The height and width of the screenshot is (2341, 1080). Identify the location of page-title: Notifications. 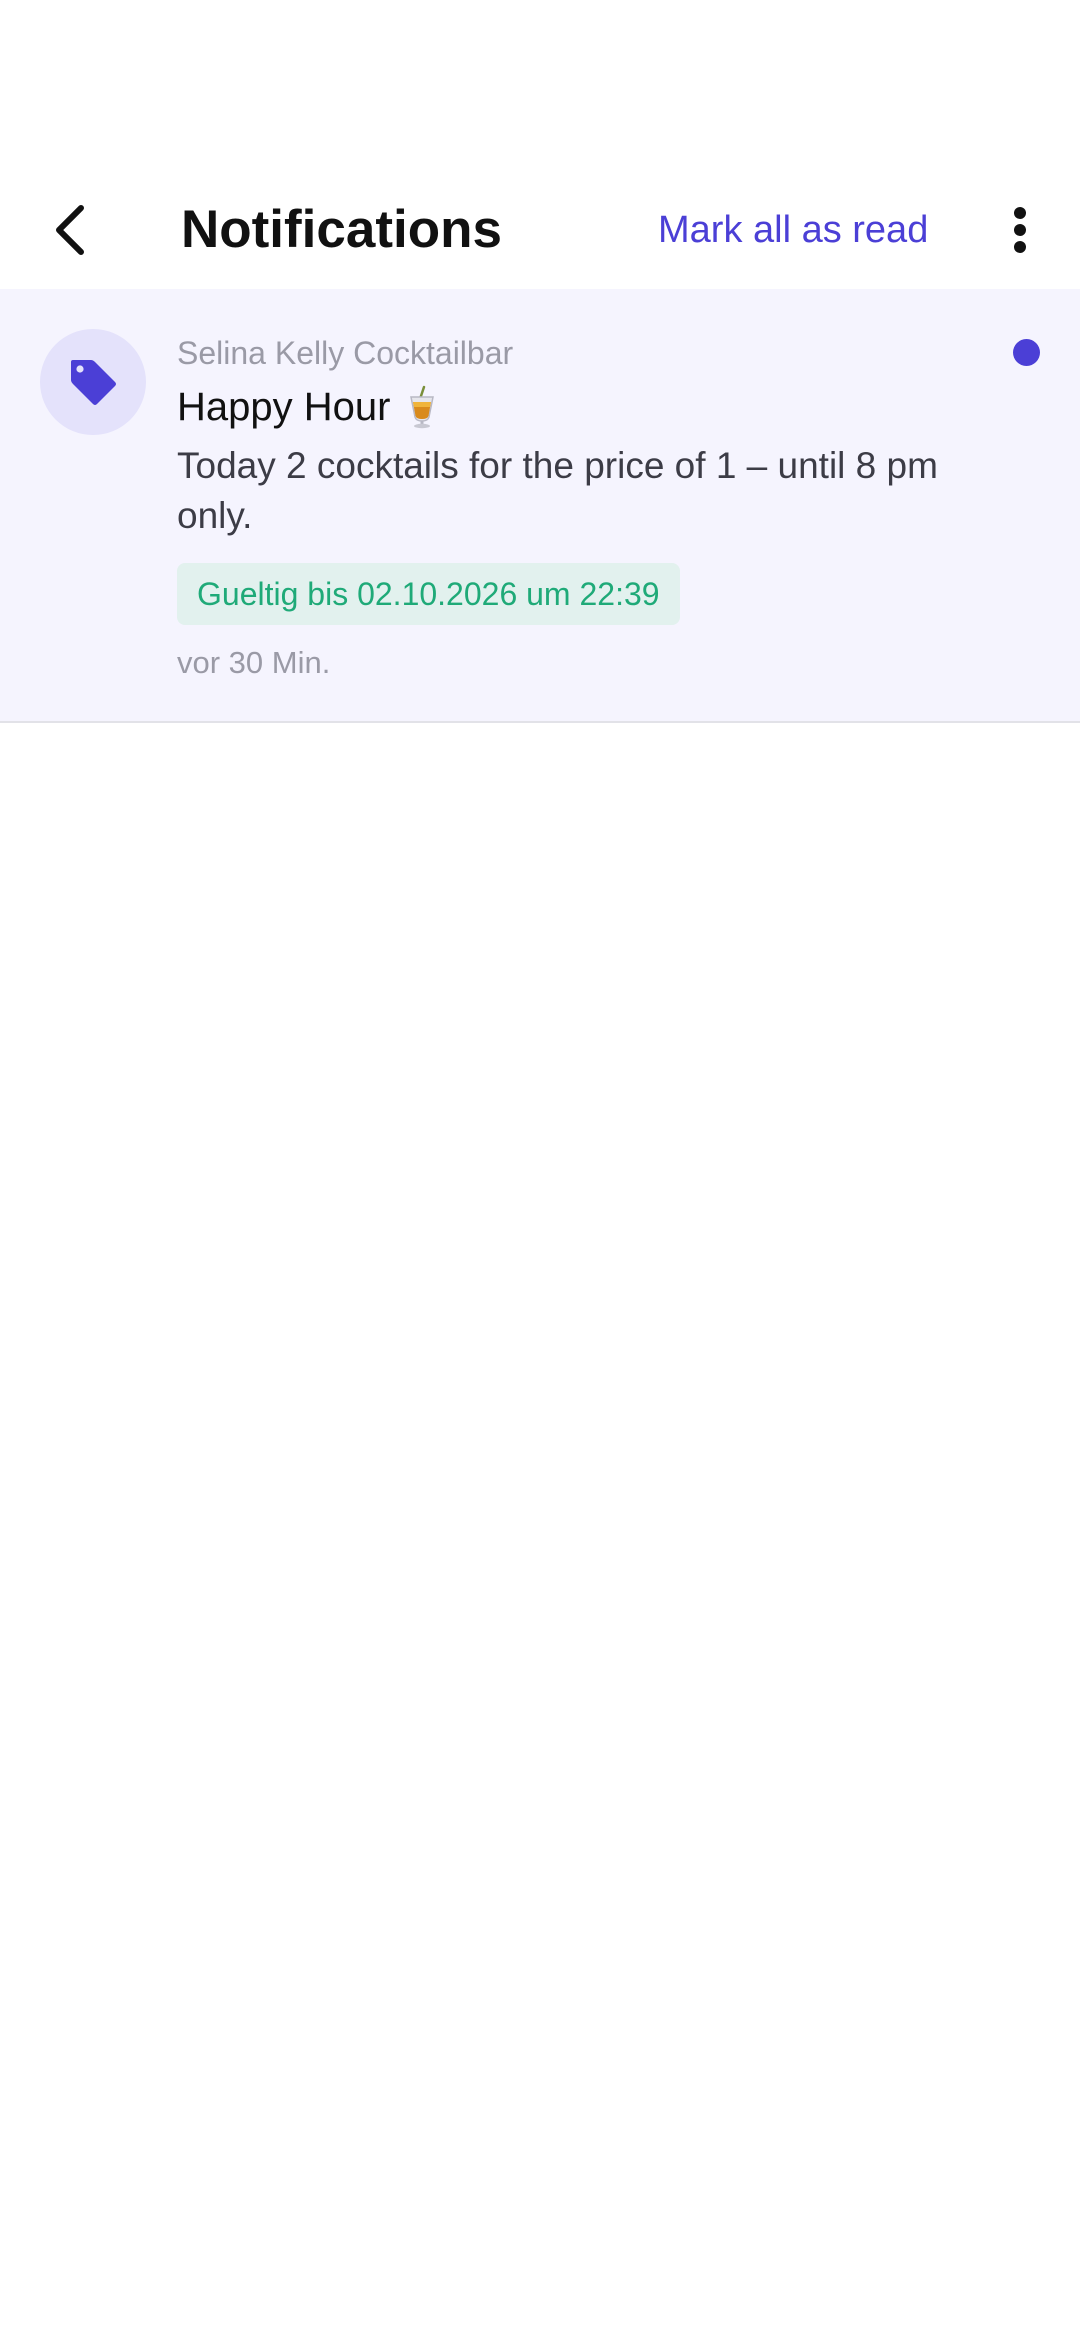
(341, 229).